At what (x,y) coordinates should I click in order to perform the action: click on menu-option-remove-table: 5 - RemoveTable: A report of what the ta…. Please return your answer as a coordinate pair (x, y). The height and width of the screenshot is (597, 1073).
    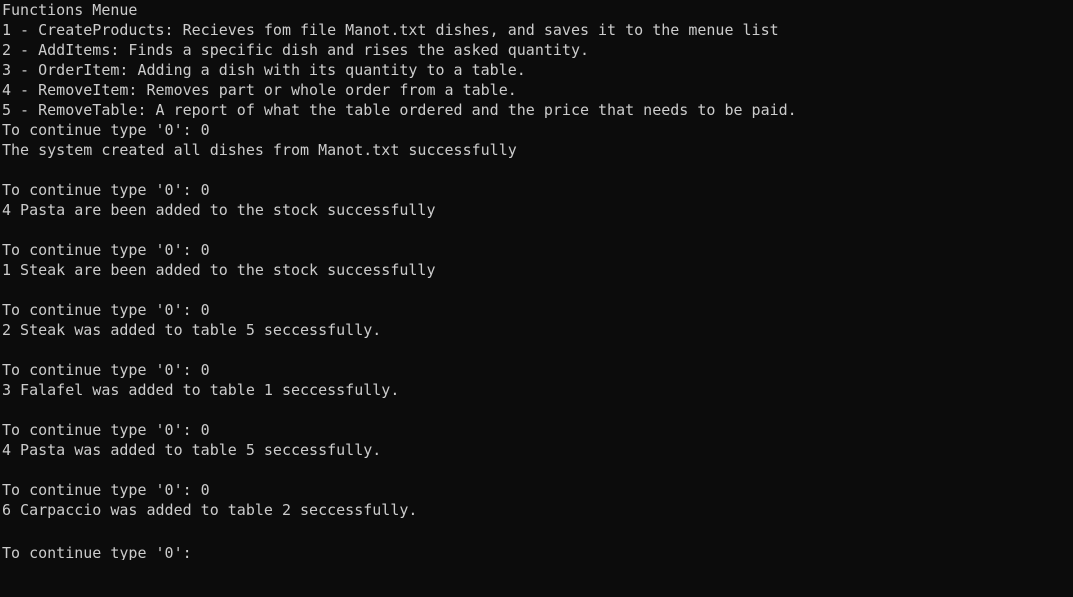
    Looking at the image, I should click on (399, 110).